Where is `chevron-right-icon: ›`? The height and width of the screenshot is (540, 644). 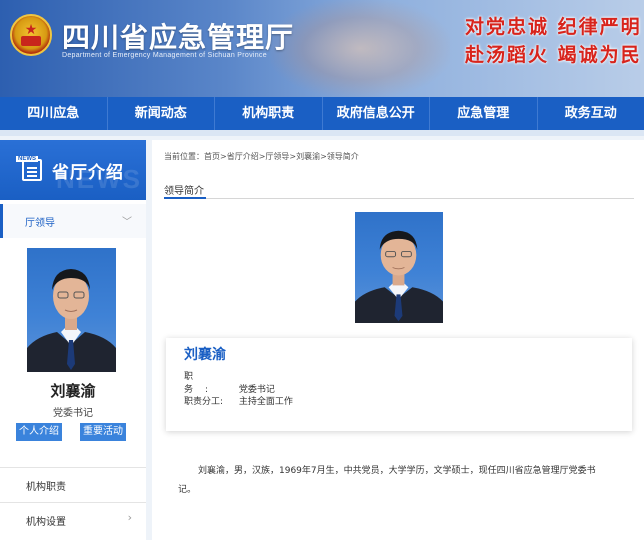 chevron-right-icon: › is located at coordinates (129, 517).